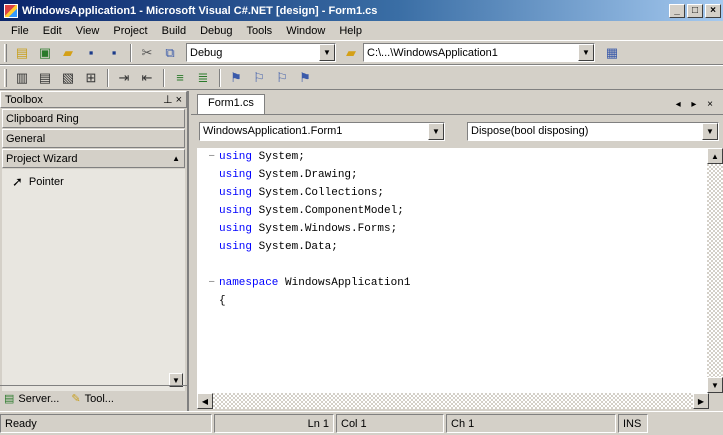 Image resolution: width=723 pixels, height=435 pixels. What do you see at coordinates (45, 53) in the screenshot?
I see `add-item-icon: ▣` at bounding box center [45, 53].